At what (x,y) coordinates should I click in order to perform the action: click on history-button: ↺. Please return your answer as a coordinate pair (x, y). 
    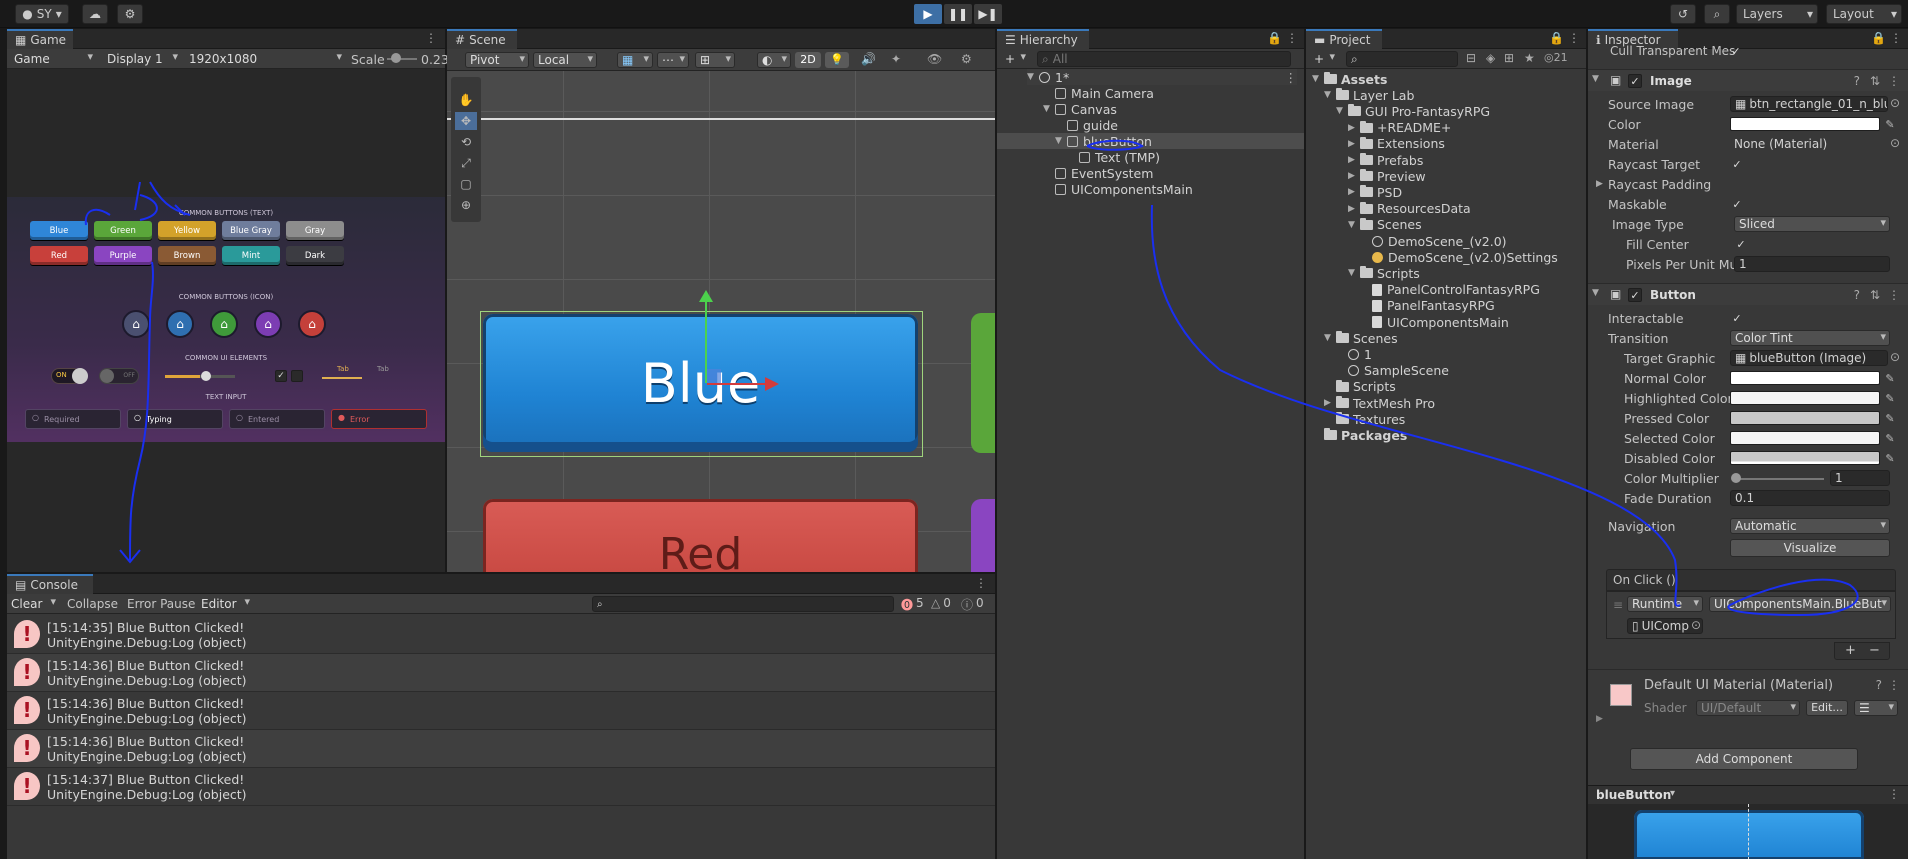
    Looking at the image, I should click on (1683, 14).